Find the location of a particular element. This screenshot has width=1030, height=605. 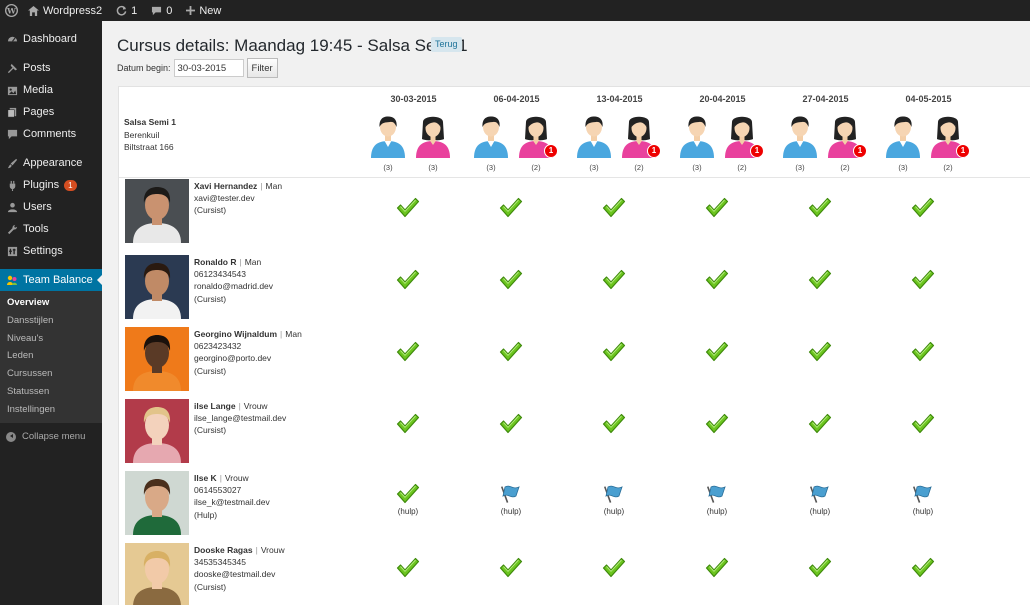

sidebar-item-label: Dashboard is located at coordinates (50, 39).